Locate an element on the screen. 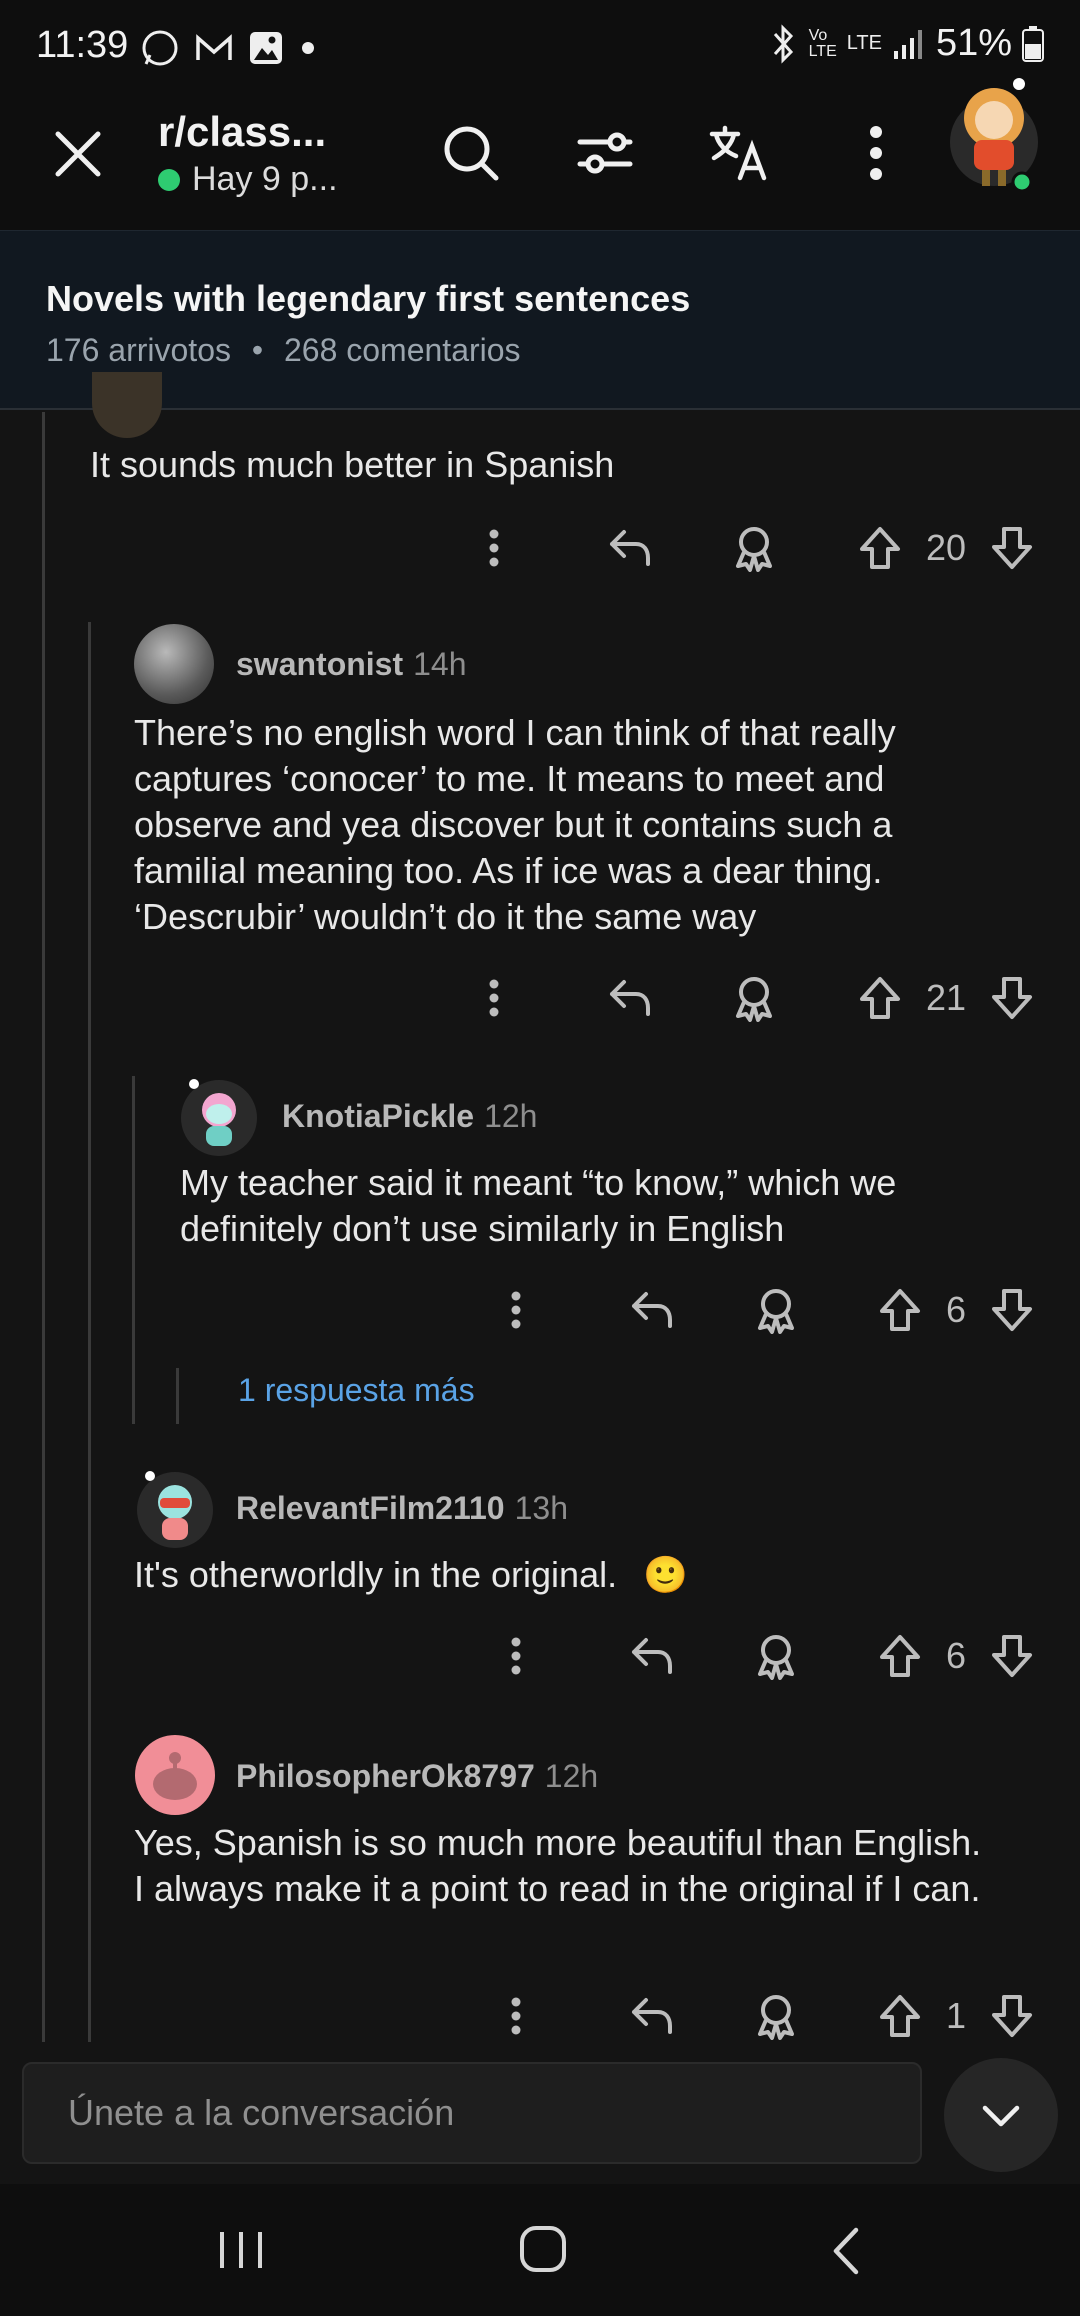 The height and width of the screenshot is (2316, 1080). post-title: Novels with legendary first sentences is located at coordinates (368, 299).